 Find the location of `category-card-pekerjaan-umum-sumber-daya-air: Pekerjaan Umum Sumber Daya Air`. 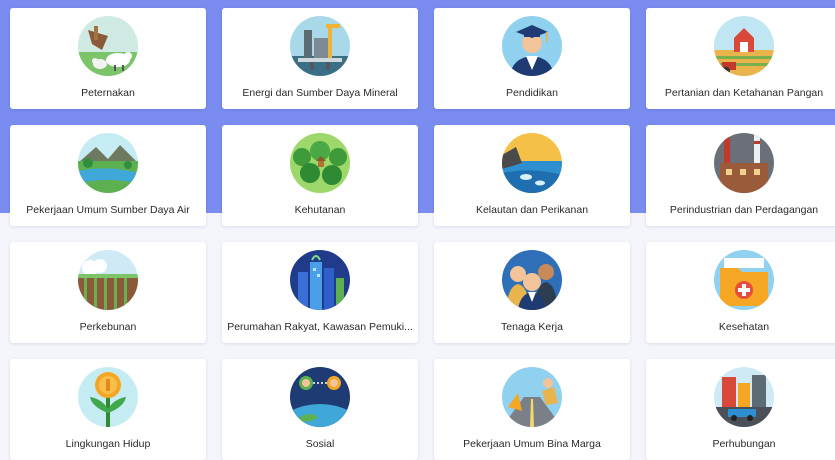

category-card-pekerjaan-umum-sumber-daya-air: Pekerjaan Umum Sumber Daya Air is located at coordinates (108, 175).